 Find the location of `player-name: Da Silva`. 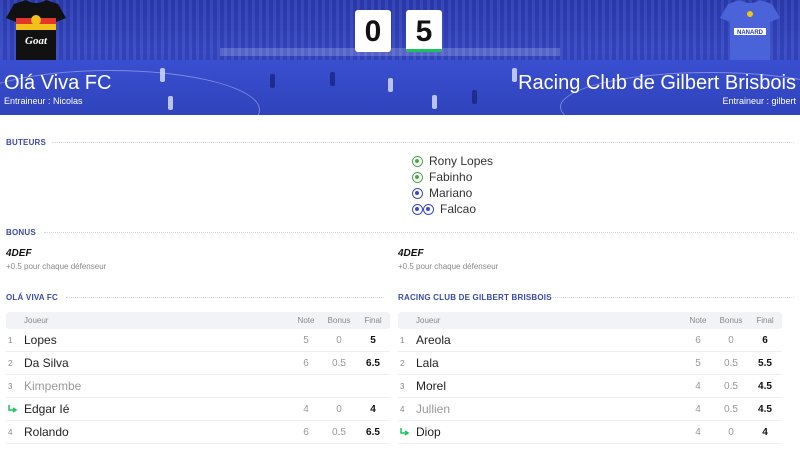

player-name: Da Silva is located at coordinates (157, 363).